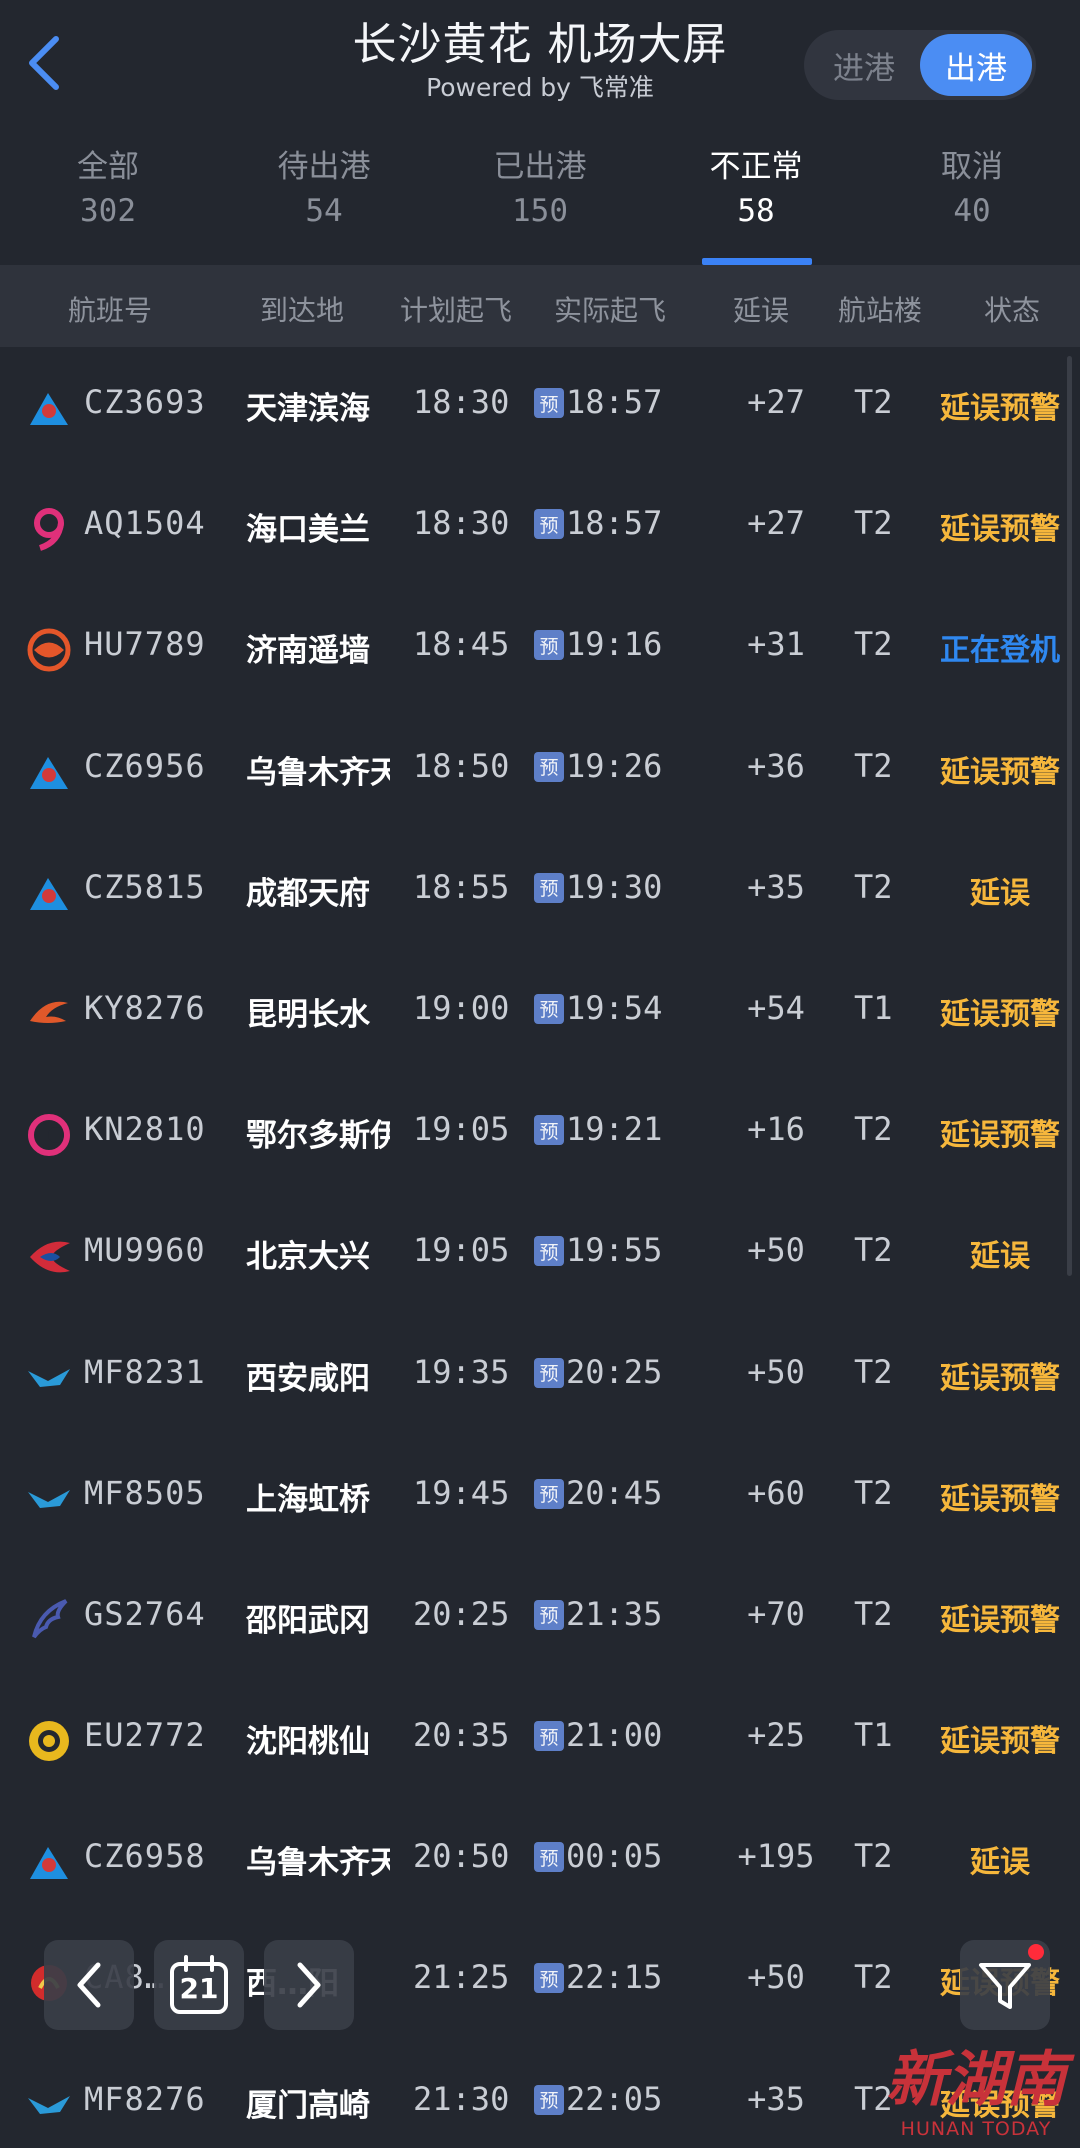 The width and height of the screenshot is (1080, 2148). What do you see at coordinates (49, 1620) in the screenshot?
I see `grand-china-logo-icon` at bounding box center [49, 1620].